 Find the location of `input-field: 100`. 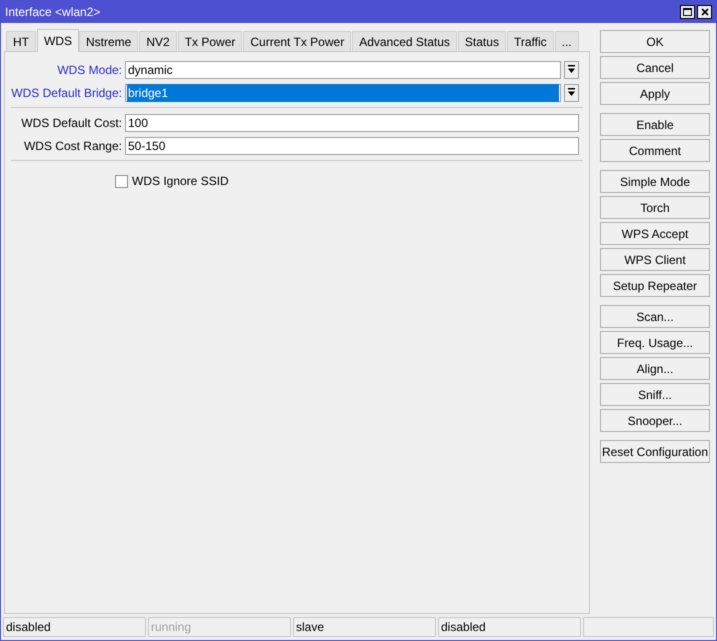

input-field: 100 is located at coordinates (352, 123).